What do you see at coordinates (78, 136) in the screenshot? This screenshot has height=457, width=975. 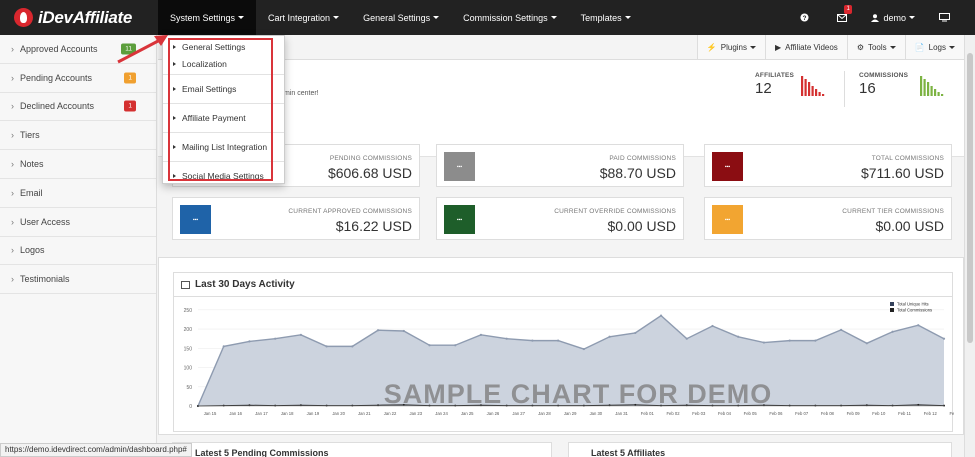 I see `sidebar-item-tiers: › Tiers` at bounding box center [78, 136].